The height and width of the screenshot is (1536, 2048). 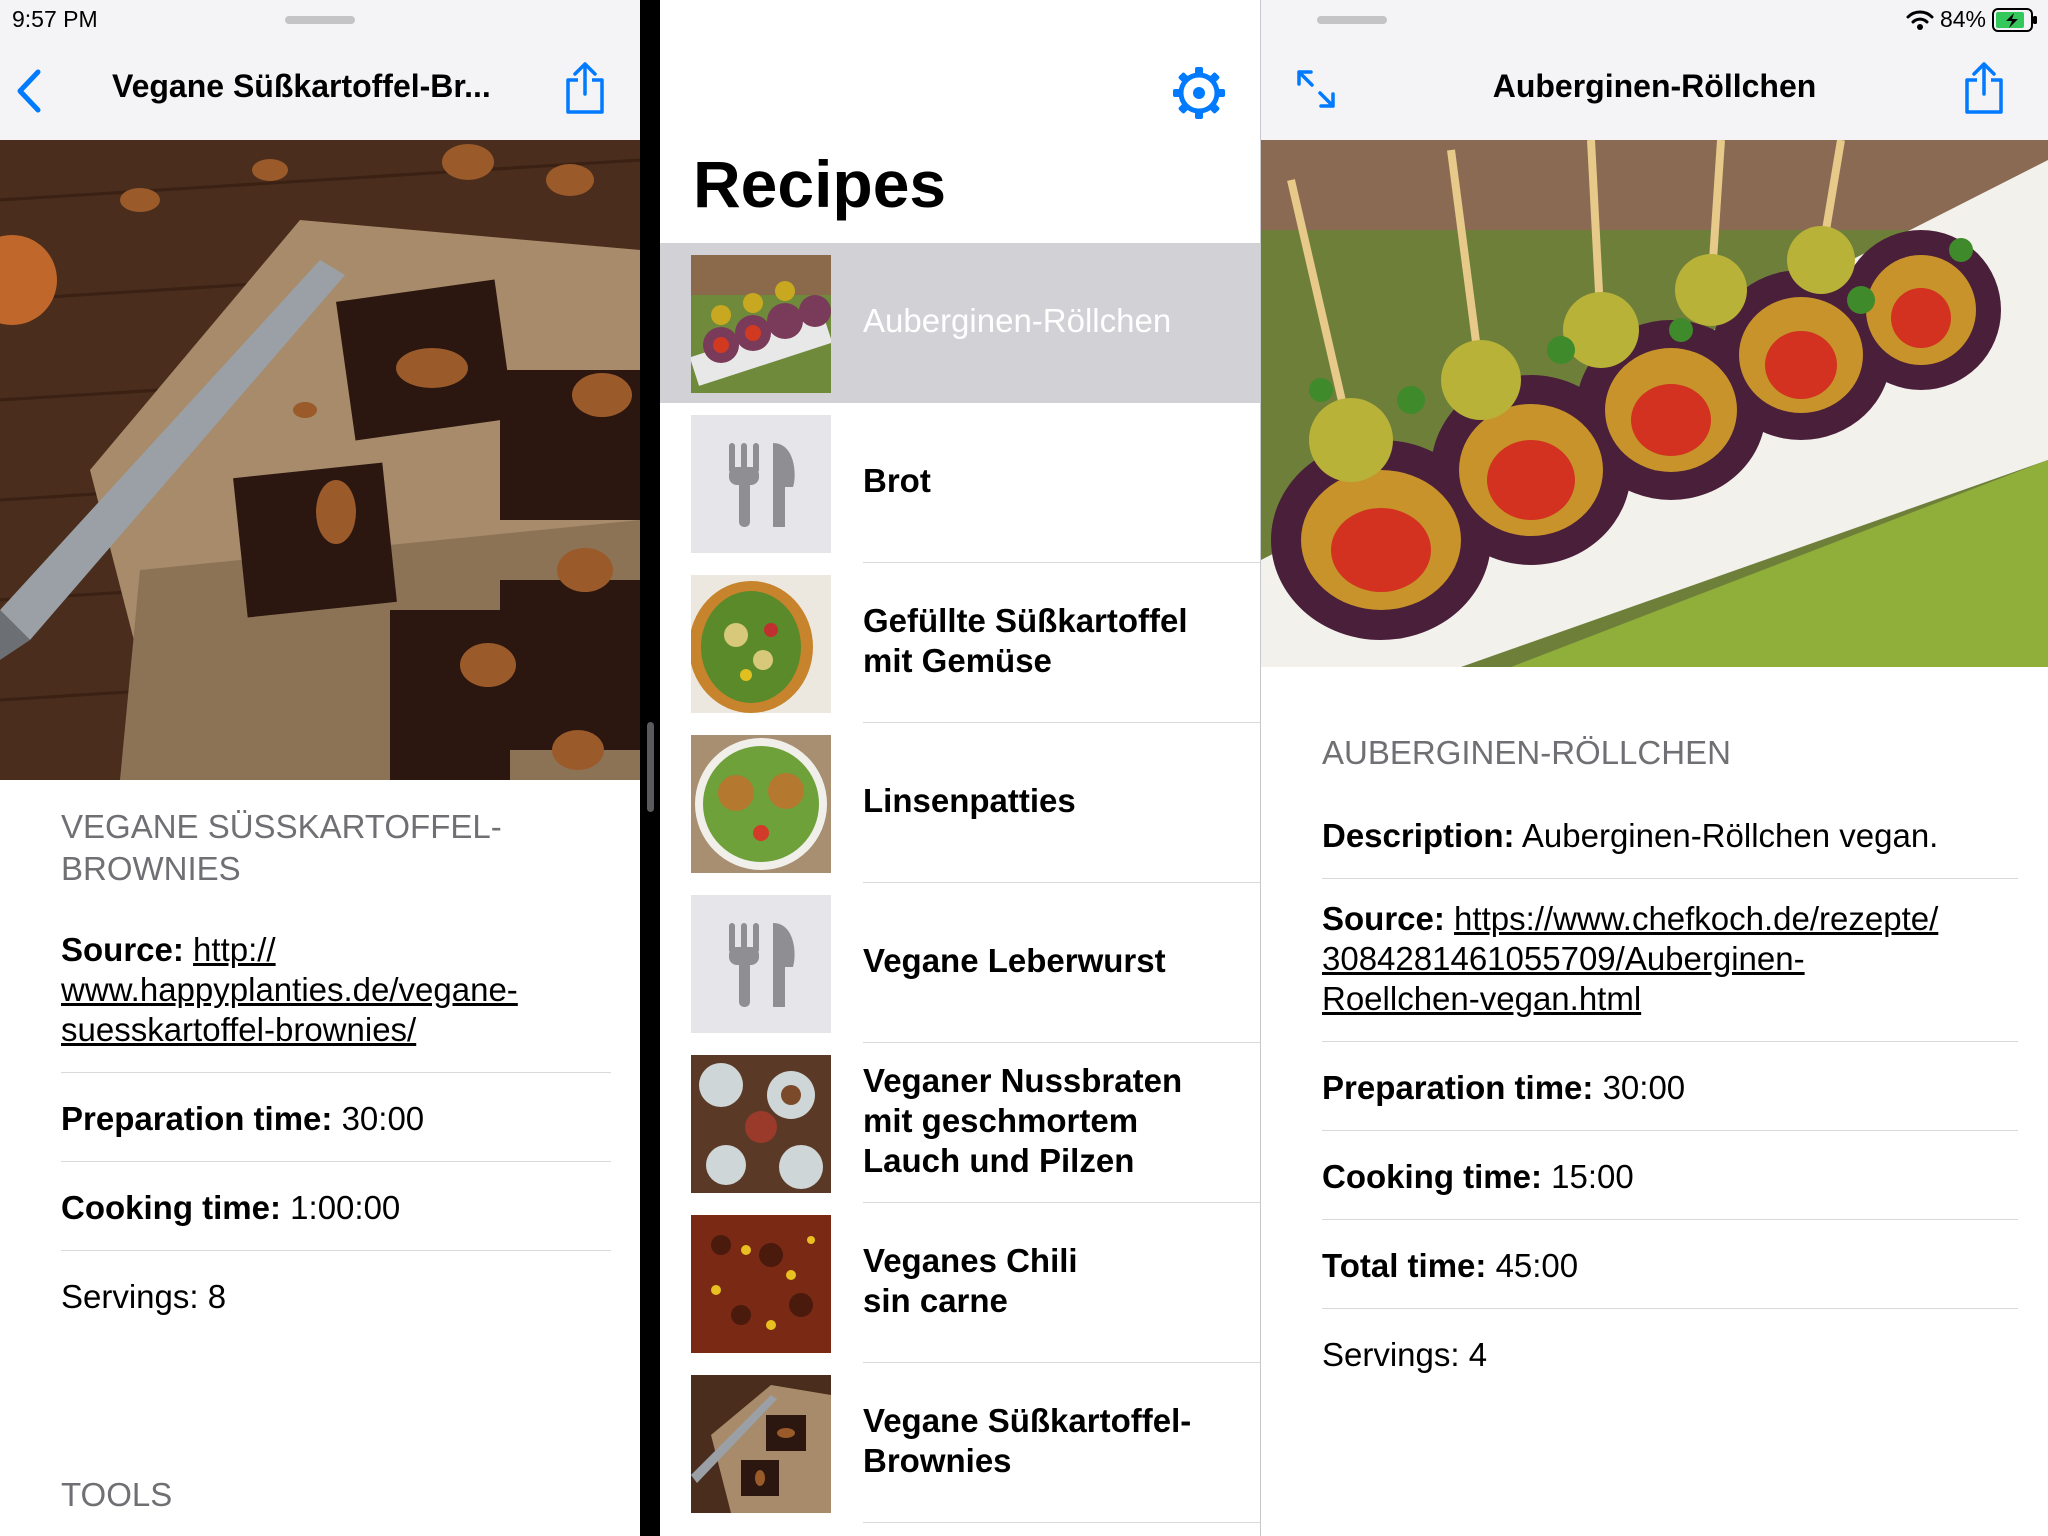 What do you see at coordinates (320, 460) in the screenshot?
I see `brownies-hero-image` at bounding box center [320, 460].